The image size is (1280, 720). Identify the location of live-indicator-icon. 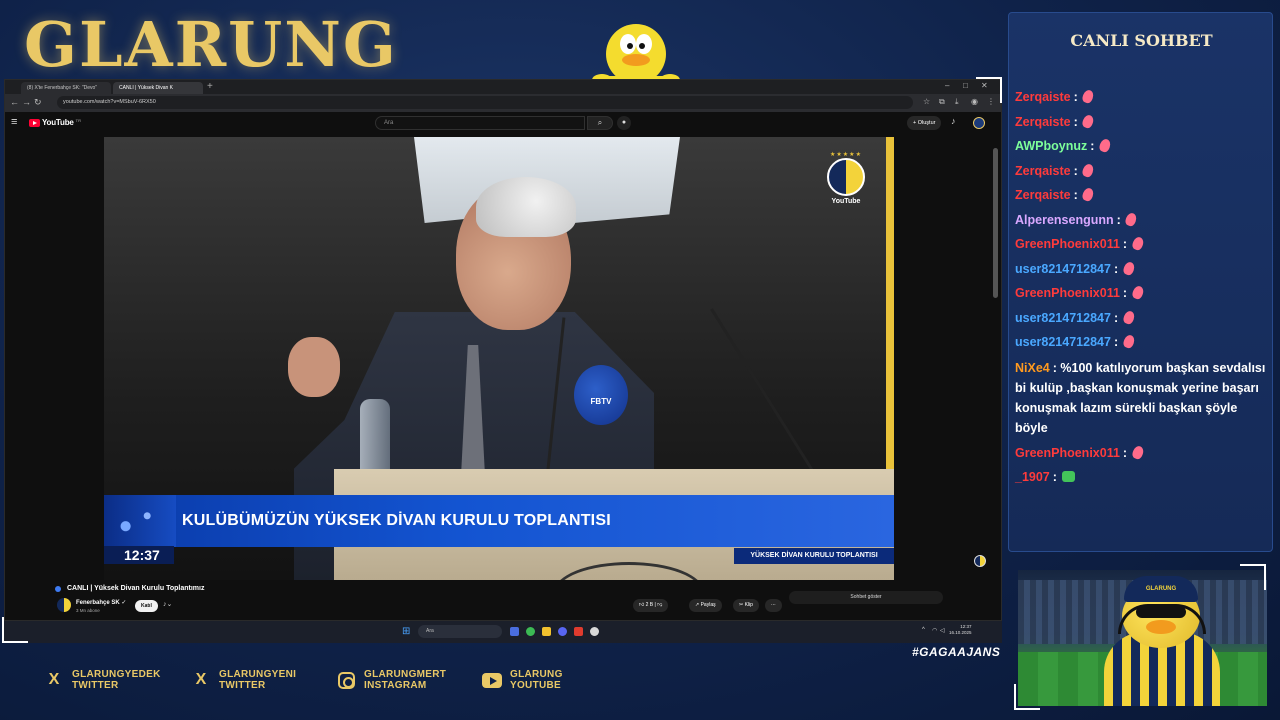
(58, 589).